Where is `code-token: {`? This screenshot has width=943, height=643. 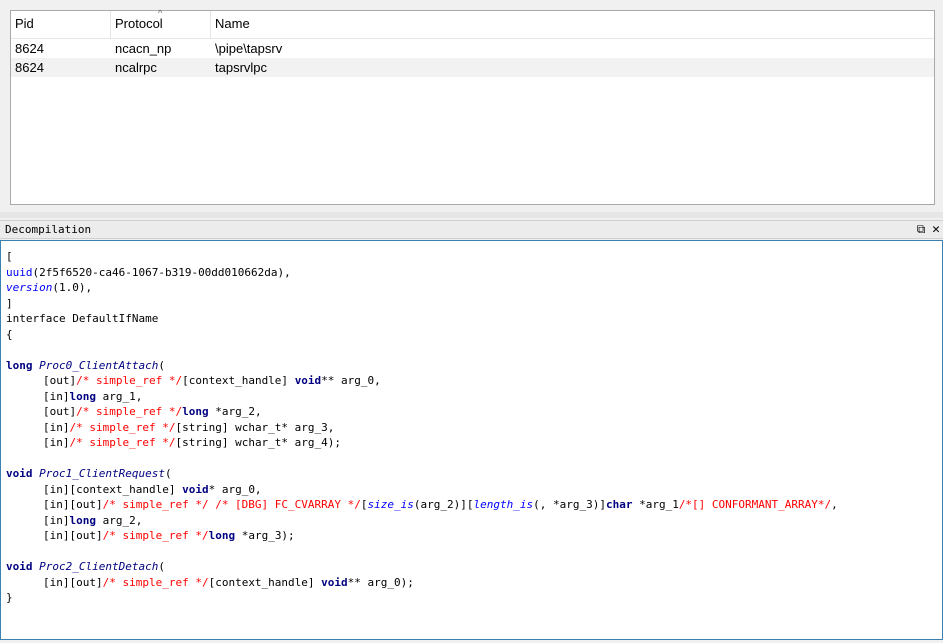 code-token: { is located at coordinates (9, 334).